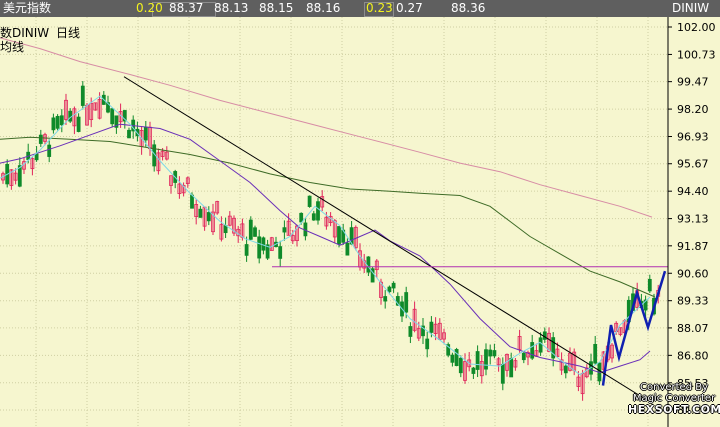 The image size is (720, 427). What do you see at coordinates (674, 387) in the screenshot?
I see `watermark-line-1: Converted By` at bounding box center [674, 387].